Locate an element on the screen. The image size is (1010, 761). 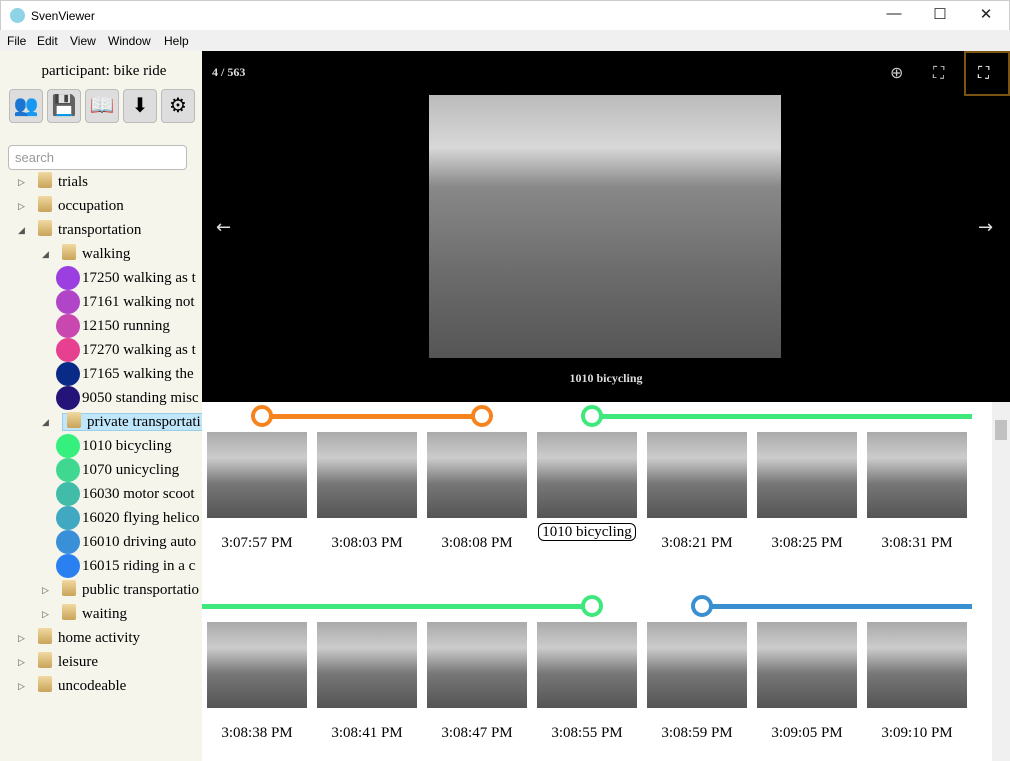
thumbnail-label: 3:08:21 PM is located at coordinates (697, 543).